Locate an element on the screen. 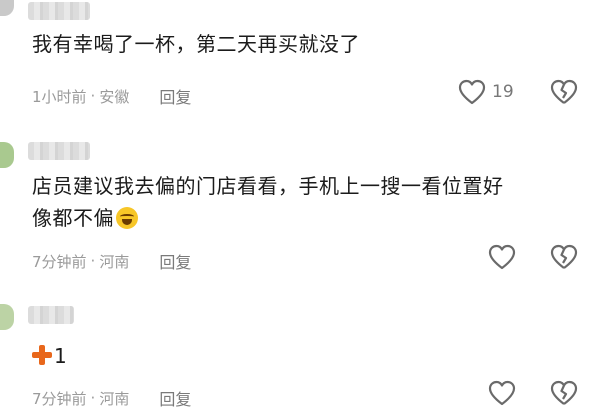 The width and height of the screenshot is (600, 420). comment-text-line-1: 店员建议我去偏的门店看看，手机上一搜一看位置好 is located at coordinates (268, 186).